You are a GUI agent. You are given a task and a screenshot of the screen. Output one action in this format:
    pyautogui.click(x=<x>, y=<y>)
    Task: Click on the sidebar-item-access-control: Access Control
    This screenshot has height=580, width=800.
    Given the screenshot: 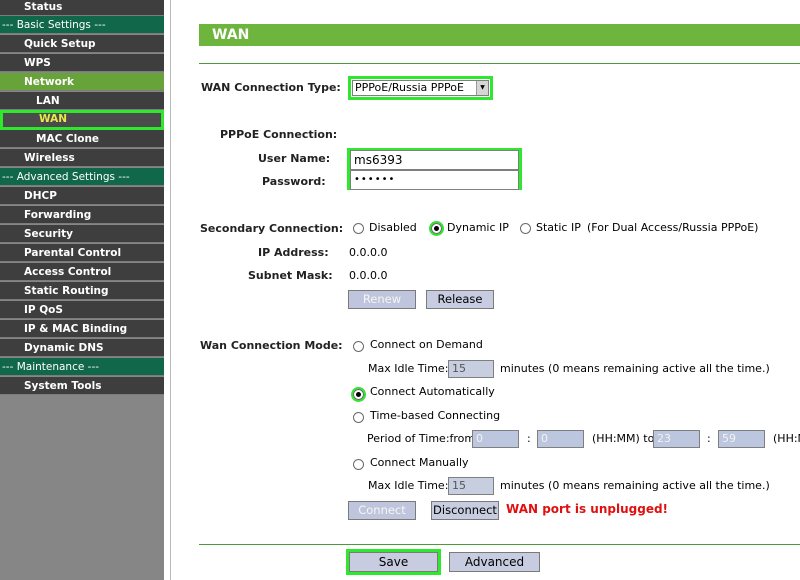 What is the action you would take?
    pyautogui.click(x=82, y=272)
    